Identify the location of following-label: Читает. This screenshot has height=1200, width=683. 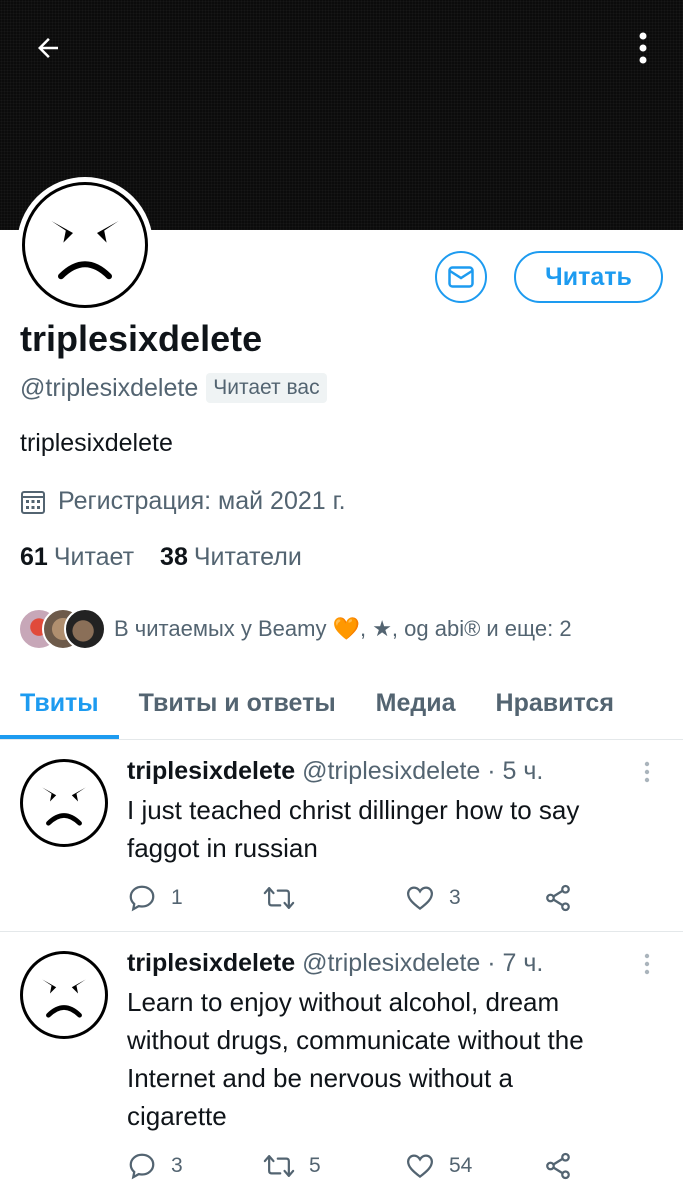
(94, 557).